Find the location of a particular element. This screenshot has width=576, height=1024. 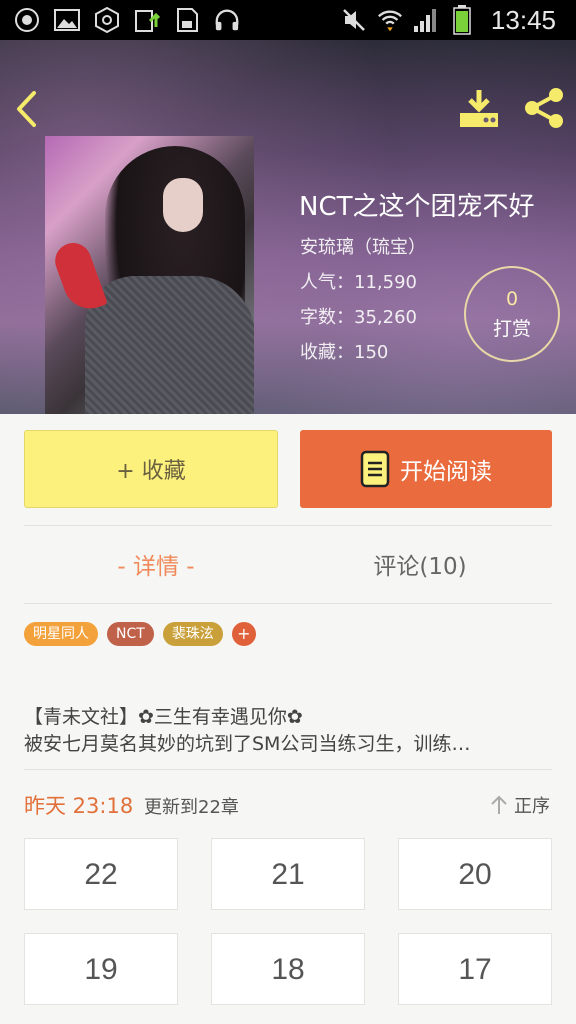

upload-icon is located at coordinates (147, 20).